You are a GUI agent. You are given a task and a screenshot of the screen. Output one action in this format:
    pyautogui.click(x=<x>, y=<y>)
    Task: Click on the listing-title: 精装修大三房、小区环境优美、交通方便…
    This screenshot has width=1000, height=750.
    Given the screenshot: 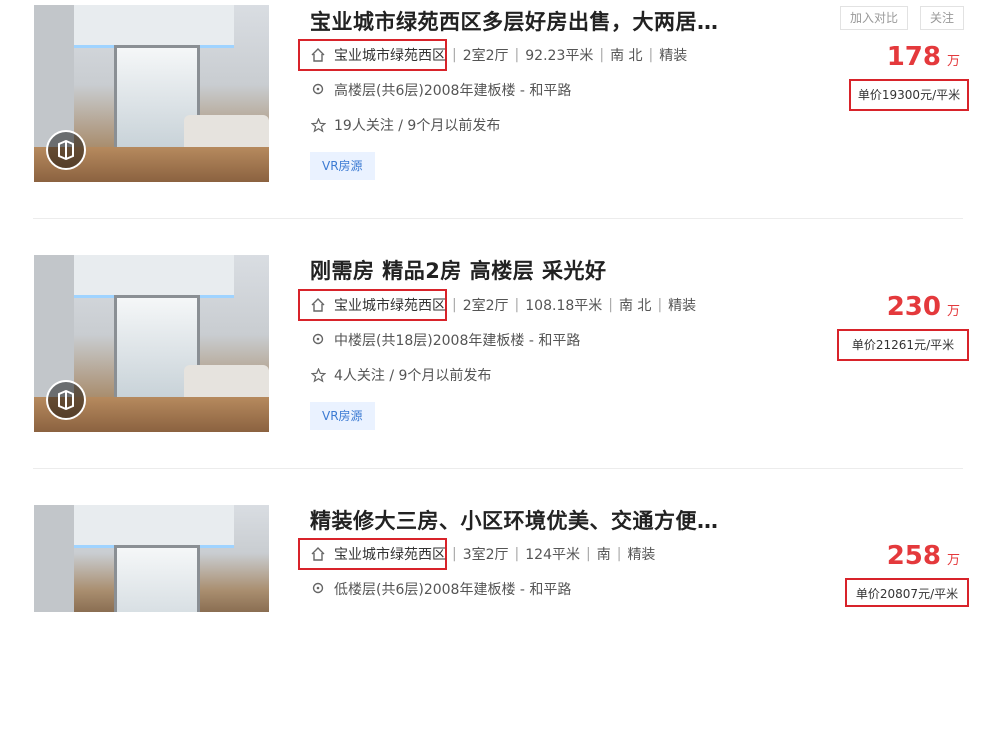 What is the action you would take?
    pyautogui.click(x=514, y=520)
    